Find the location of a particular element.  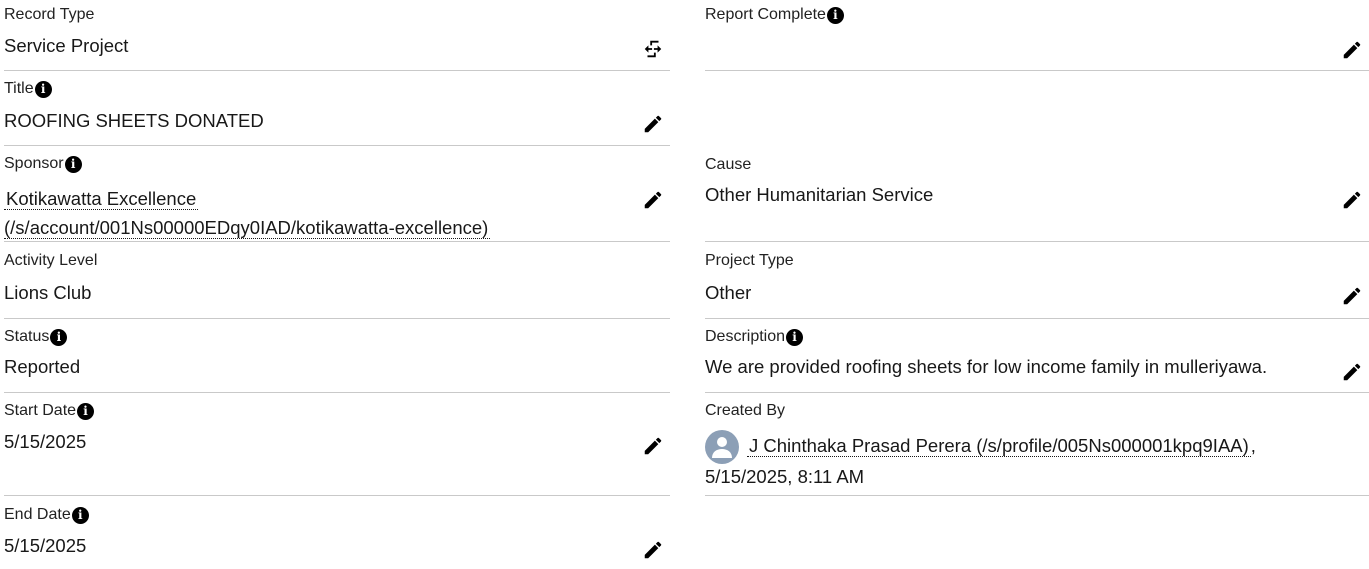

field-label: Record Type is located at coordinates (49, 14).